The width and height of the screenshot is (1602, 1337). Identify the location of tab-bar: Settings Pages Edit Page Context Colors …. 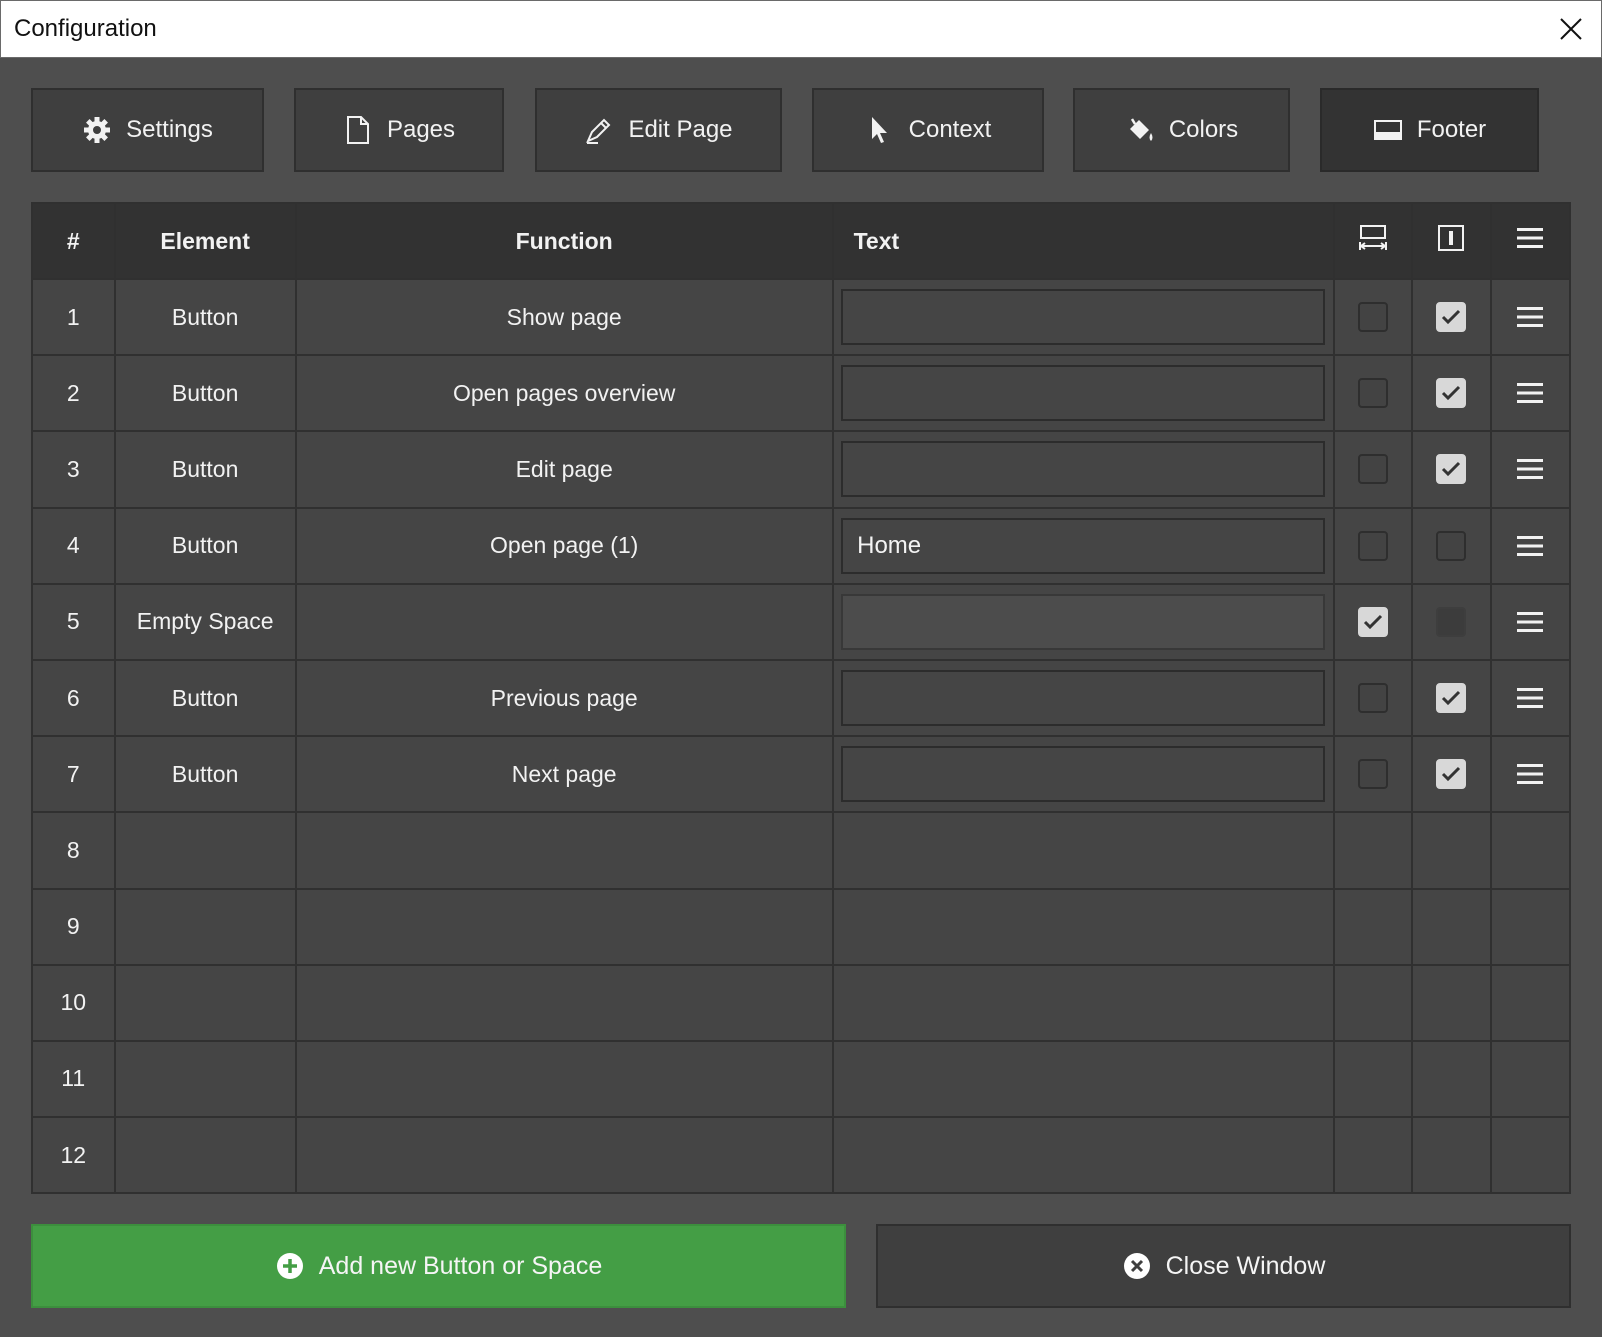
(801, 130).